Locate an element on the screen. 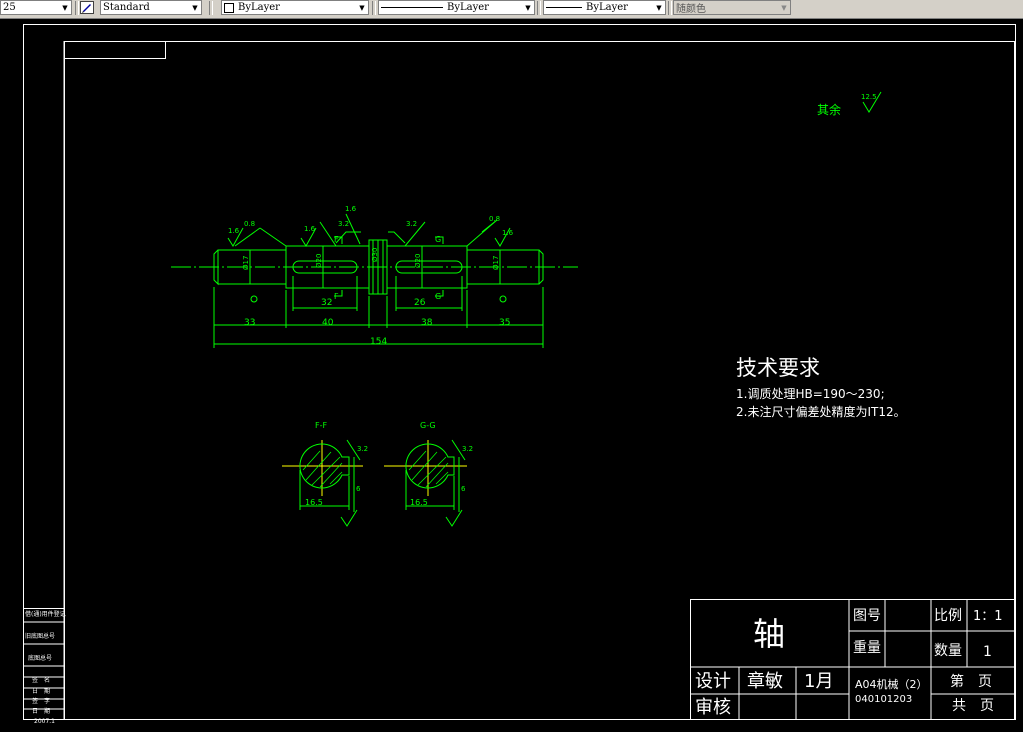 Image resolution: width=1023 pixels, height=732 pixels. roughness-1-6-c: 1.6 is located at coordinates (508, 233).